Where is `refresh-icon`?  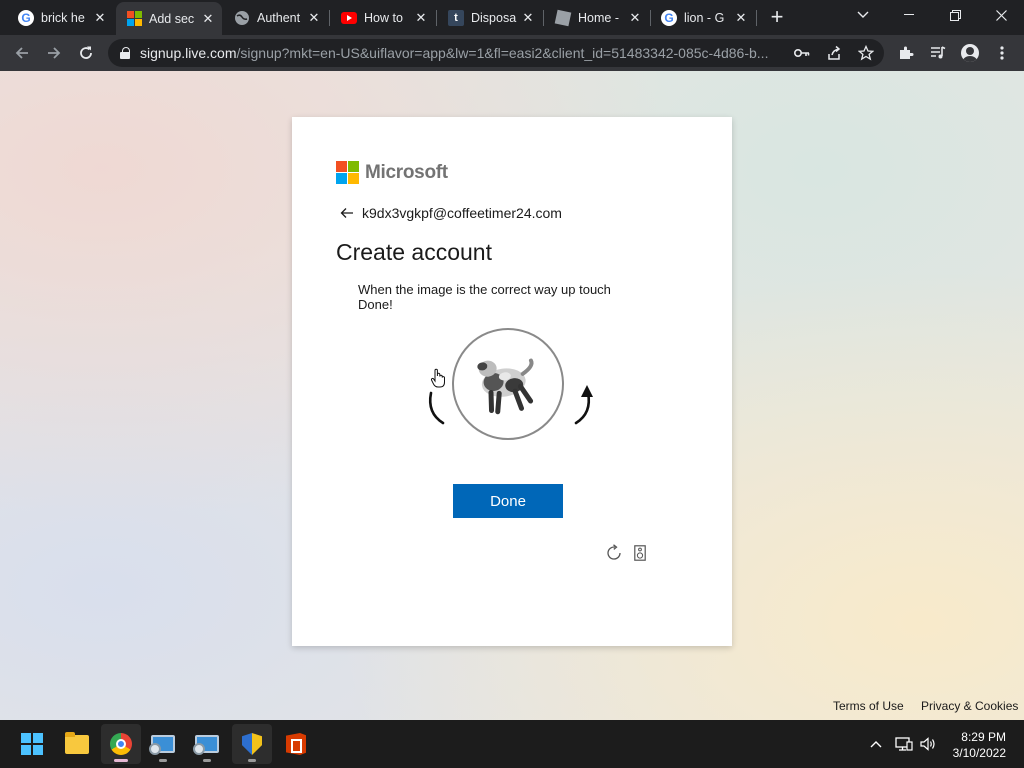
refresh-icon is located at coordinates (614, 553).